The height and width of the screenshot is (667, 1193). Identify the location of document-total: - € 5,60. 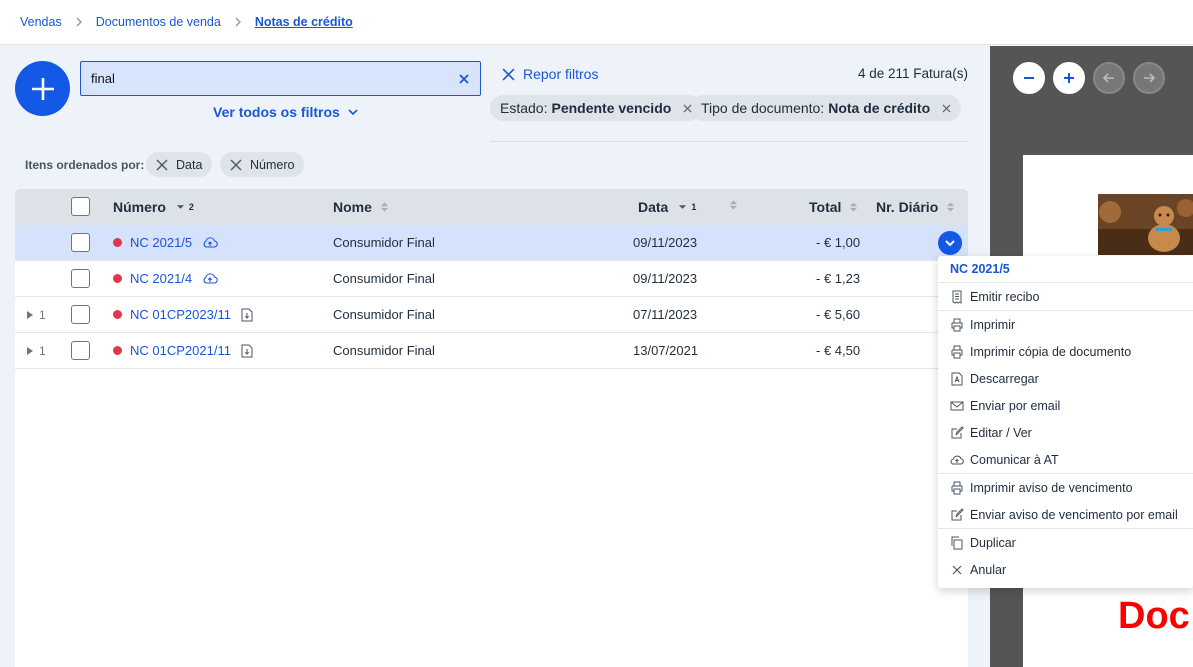
(838, 314).